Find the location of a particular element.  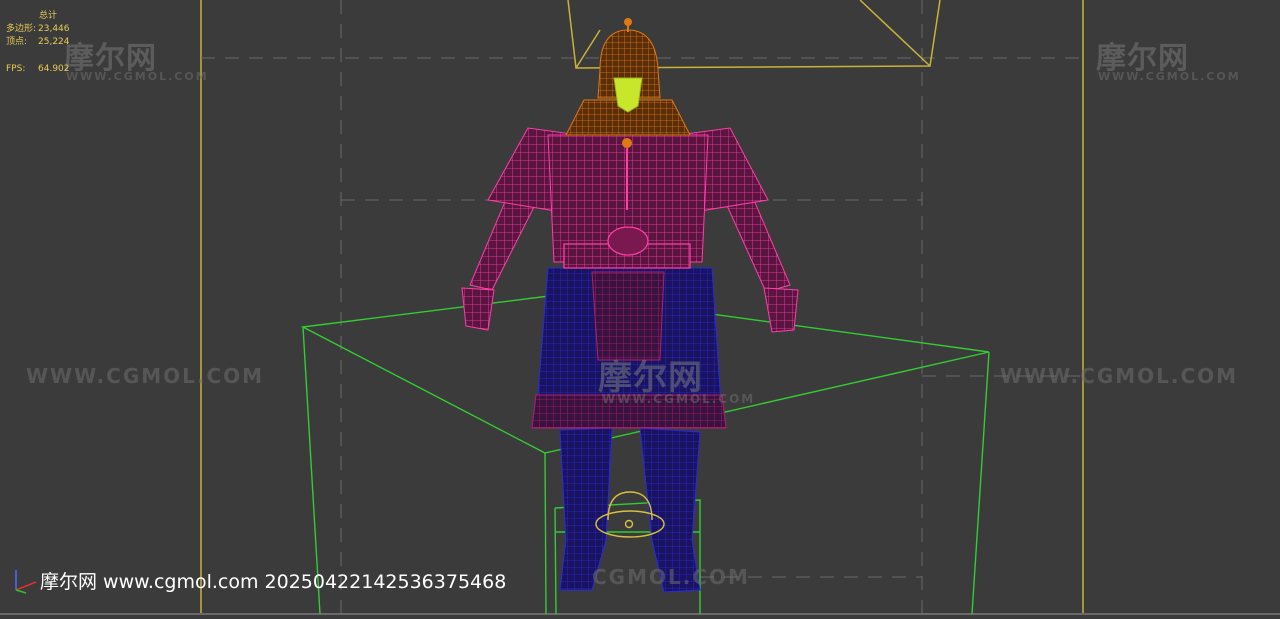

stats-vertices-value: 25,224 is located at coordinates (54, 42).